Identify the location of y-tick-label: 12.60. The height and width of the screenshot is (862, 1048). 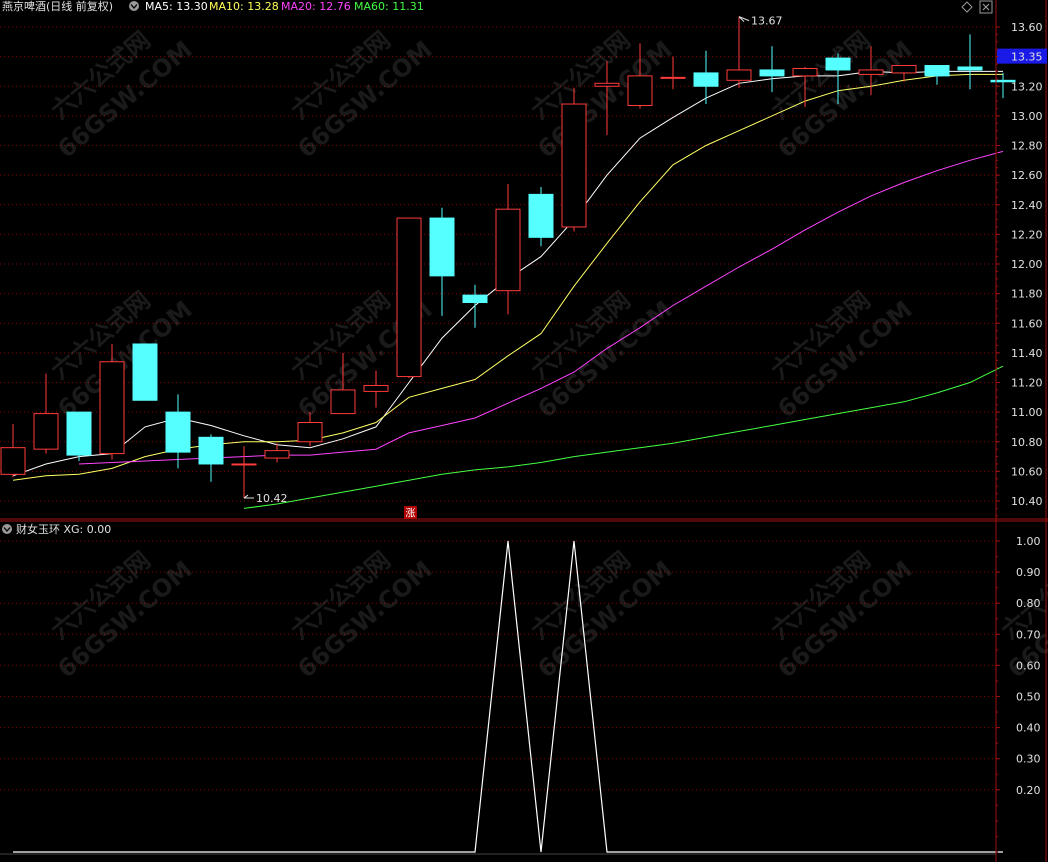
(1027, 175).